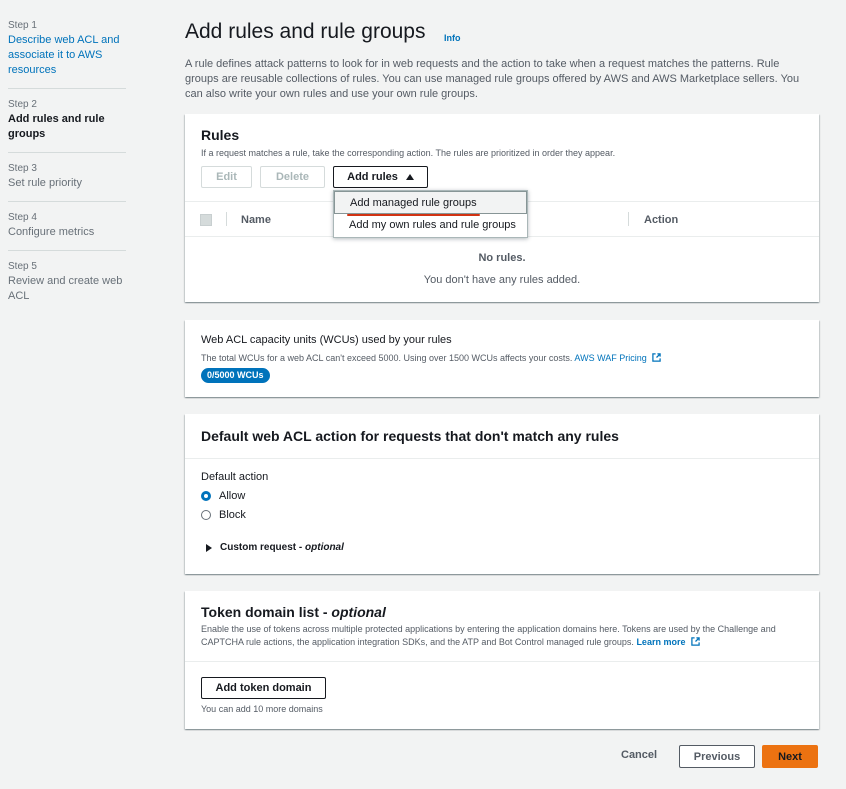 The width and height of the screenshot is (846, 789). Describe the element at coordinates (452, 38) in the screenshot. I see `info-link: Info` at that location.